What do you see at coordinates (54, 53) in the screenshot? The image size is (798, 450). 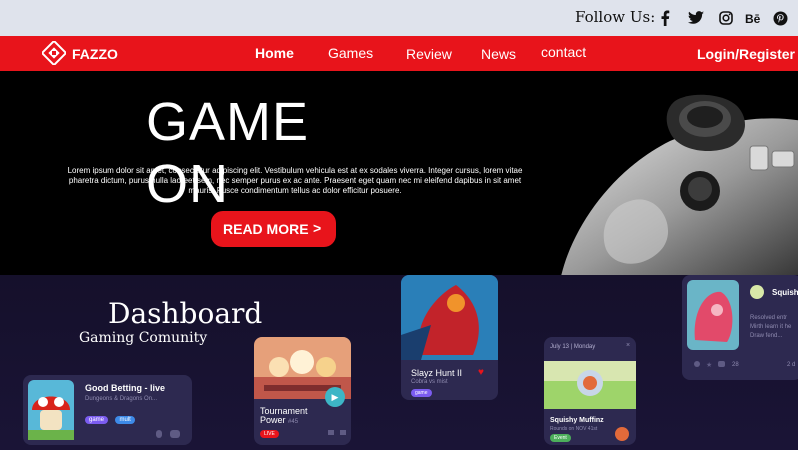 I see `logo-icon` at bounding box center [54, 53].